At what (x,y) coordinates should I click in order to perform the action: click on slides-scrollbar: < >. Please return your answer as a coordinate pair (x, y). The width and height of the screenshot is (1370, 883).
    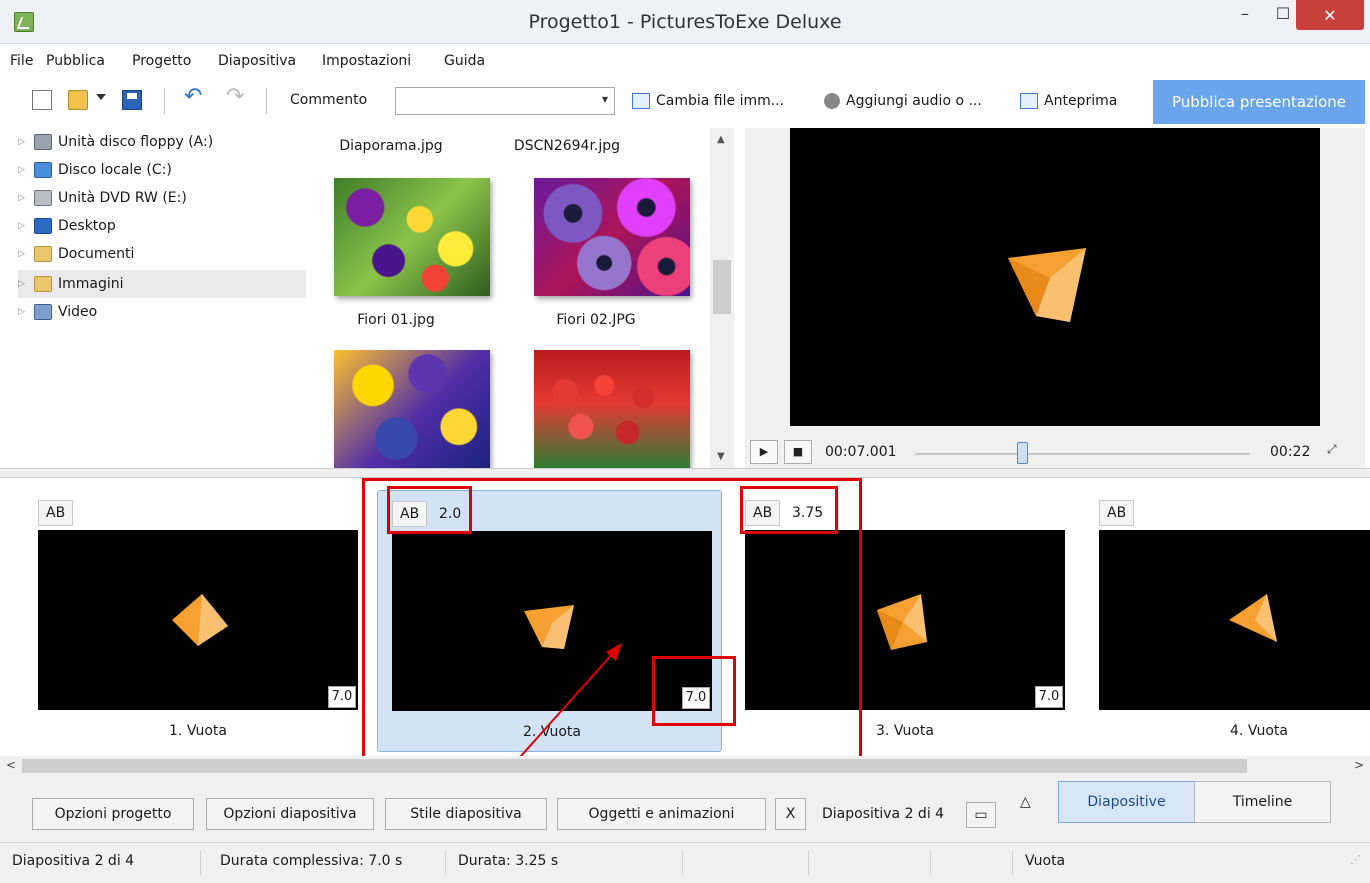
    Looking at the image, I should click on (685, 766).